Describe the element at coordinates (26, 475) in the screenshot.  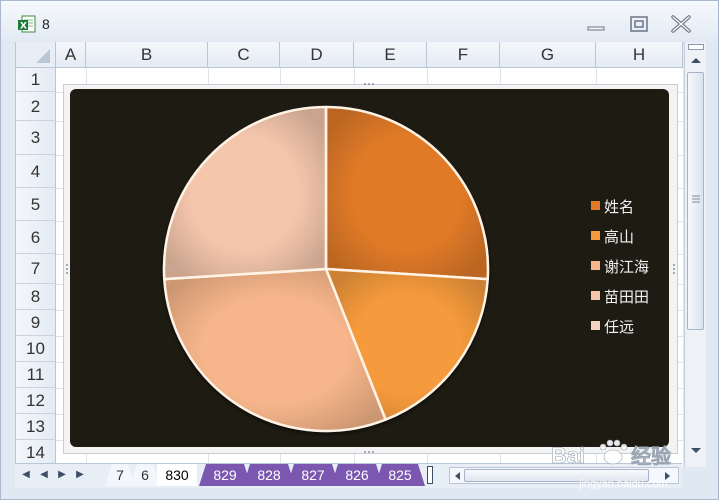
I see `first-sheet-icon: ◀` at that location.